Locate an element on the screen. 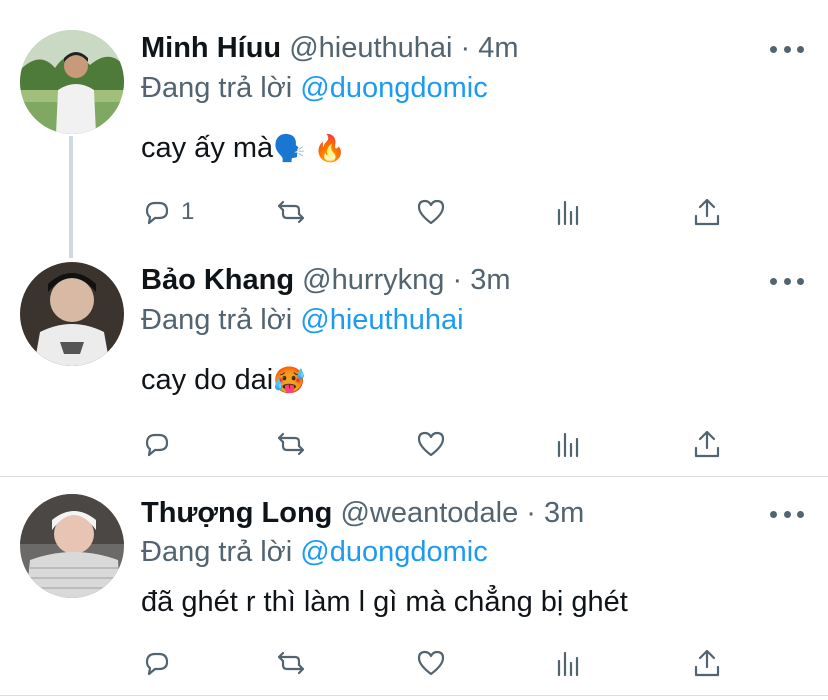 The height and width of the screenshot is (700, 828). display-name: Bảo Khang is located at coordinates (217, 280).